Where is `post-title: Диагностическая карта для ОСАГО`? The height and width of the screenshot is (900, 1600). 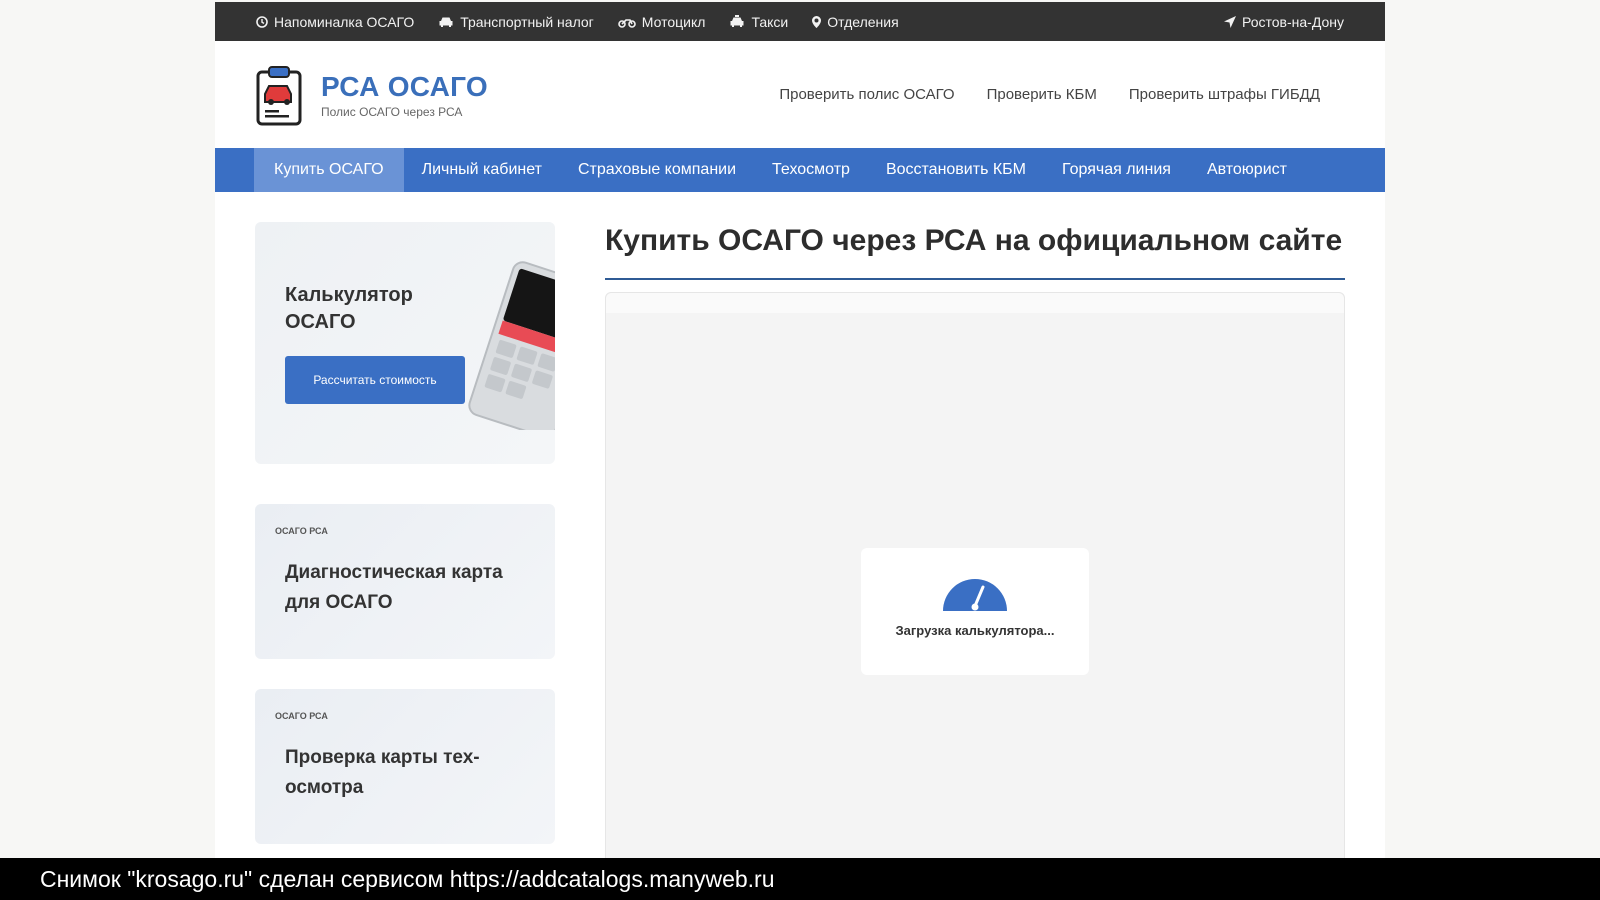 post-title: Диагностическая карта для ОСАГО is located at coordinates (394, 587).